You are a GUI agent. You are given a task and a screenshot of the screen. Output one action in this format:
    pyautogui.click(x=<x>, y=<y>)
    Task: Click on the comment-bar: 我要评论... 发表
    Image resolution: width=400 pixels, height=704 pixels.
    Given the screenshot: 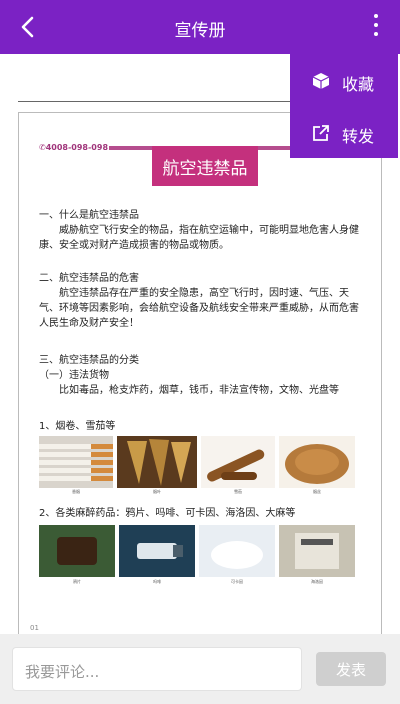 What is the action you would take?
    pyautogui.click(x=200, y=669)
    